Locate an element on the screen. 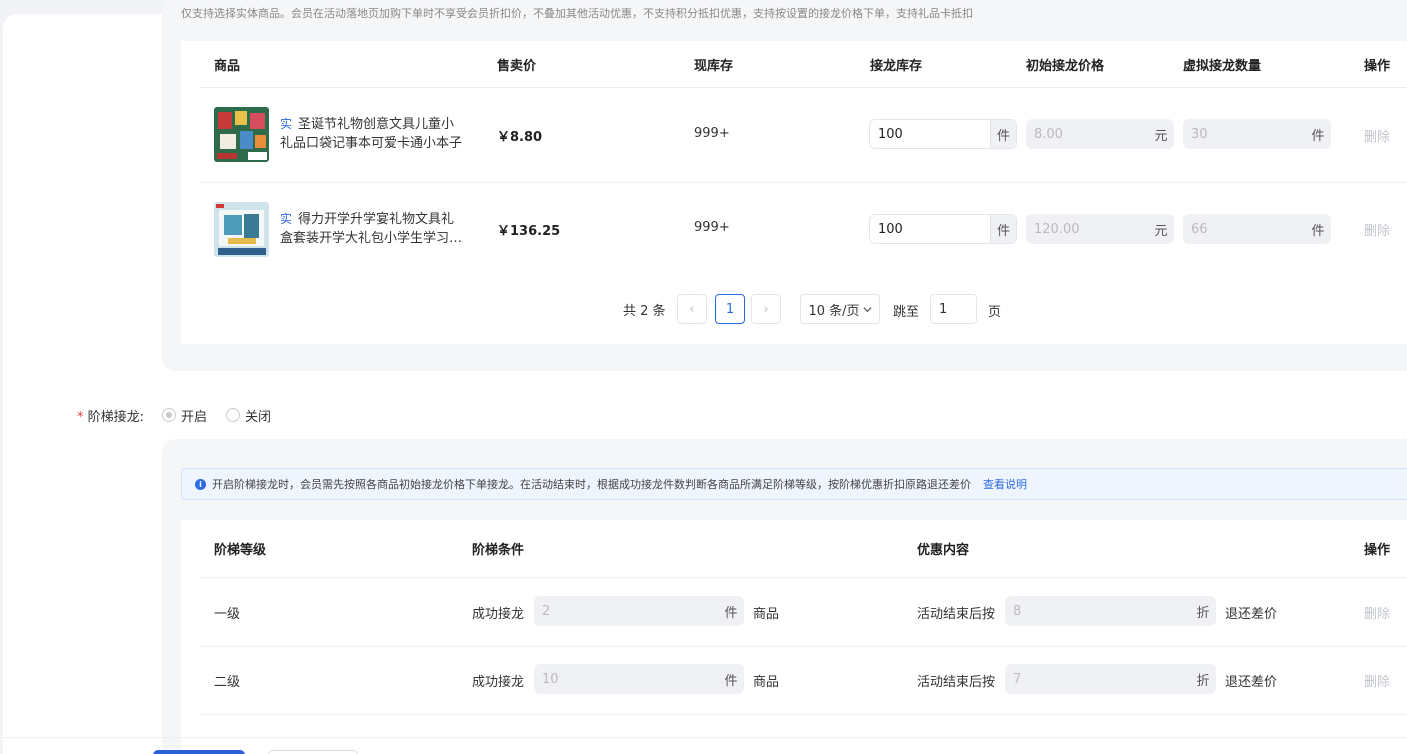  next-page-button: › is located at coordinates (766, 309).